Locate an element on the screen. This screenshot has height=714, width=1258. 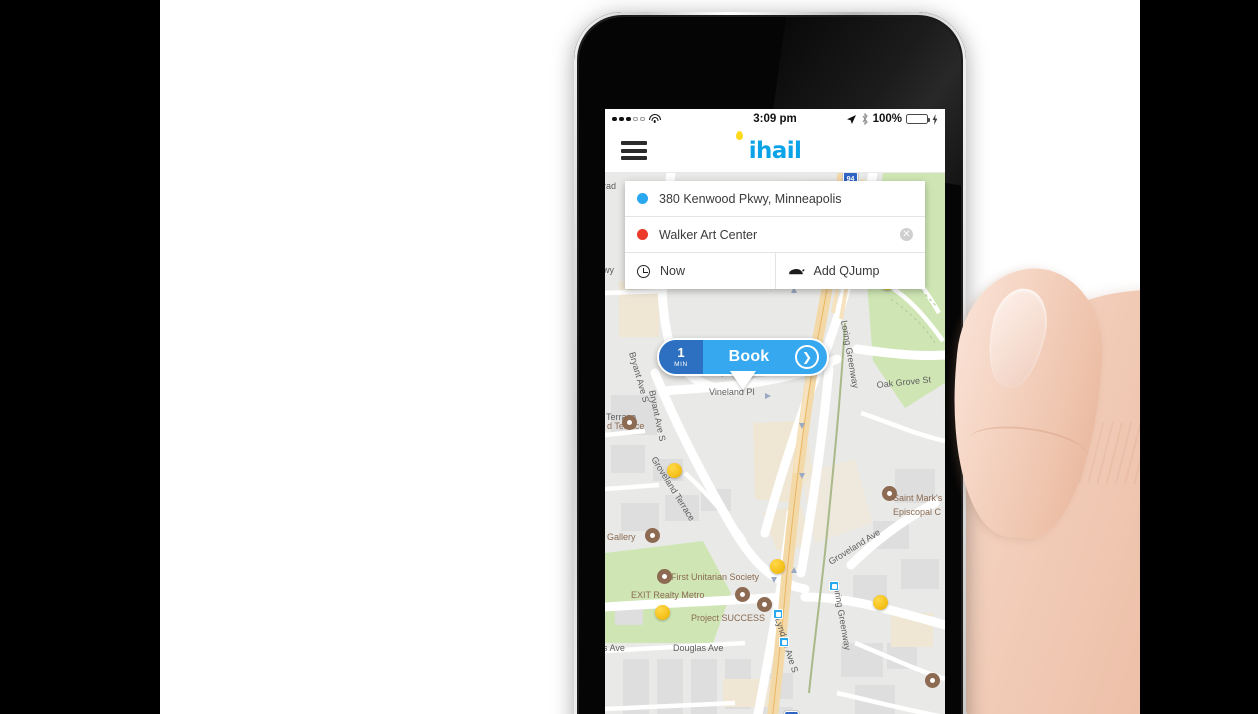
eta-unit: MIN is located at coordinates (681, 364).